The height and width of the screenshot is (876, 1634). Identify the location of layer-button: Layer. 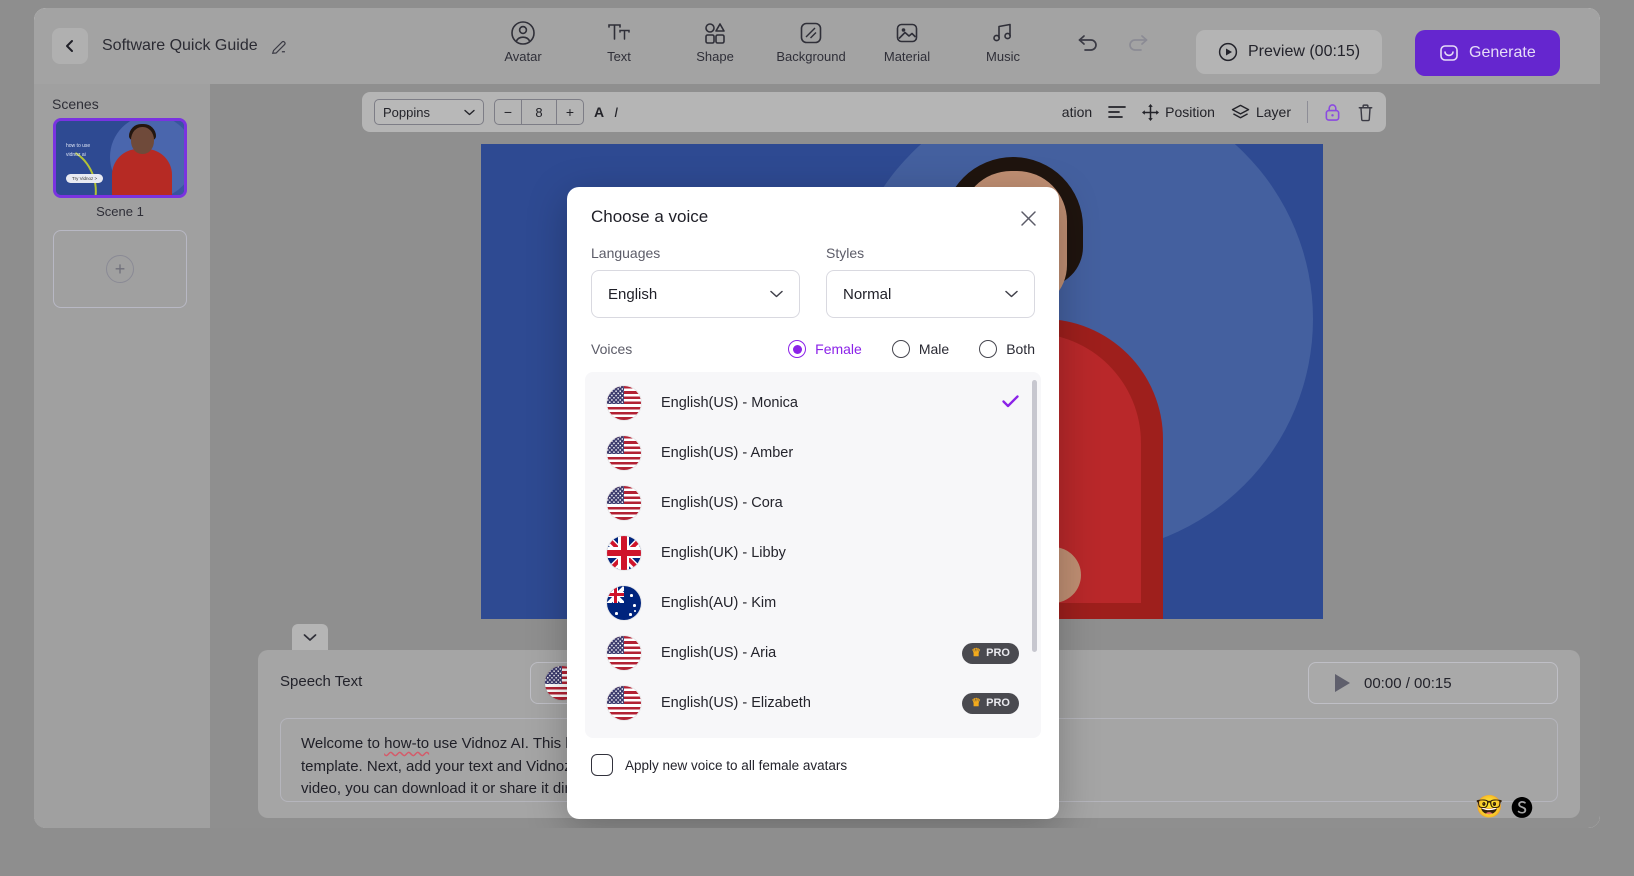
(1261, 112).